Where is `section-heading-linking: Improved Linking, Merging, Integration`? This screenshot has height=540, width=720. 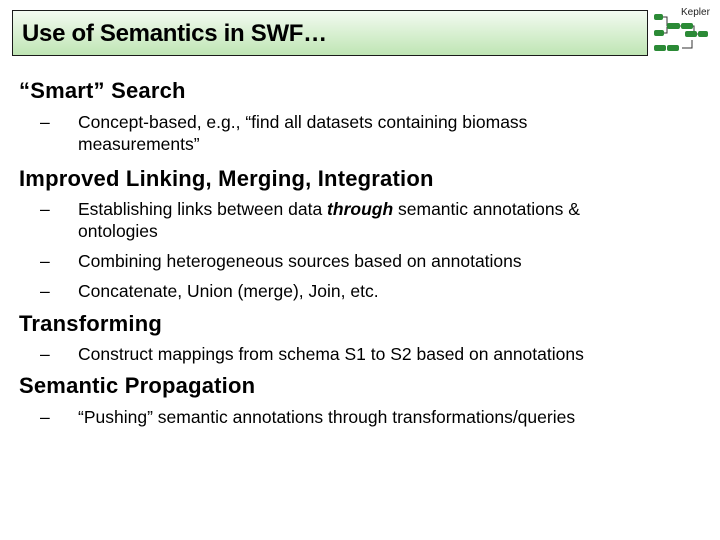
section-heading-linking: Improved Linking, Merging, Integration is located at coordinates (226, 178).